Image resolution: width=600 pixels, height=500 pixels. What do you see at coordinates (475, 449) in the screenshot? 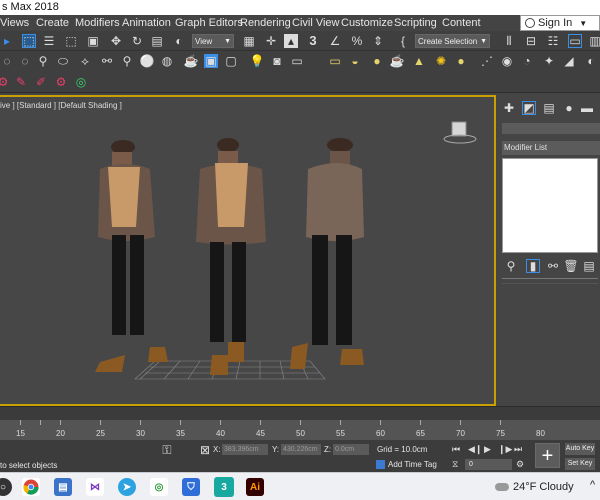
I see `previous-frame-icon: ◀❙` at bounding box center [475, 449].